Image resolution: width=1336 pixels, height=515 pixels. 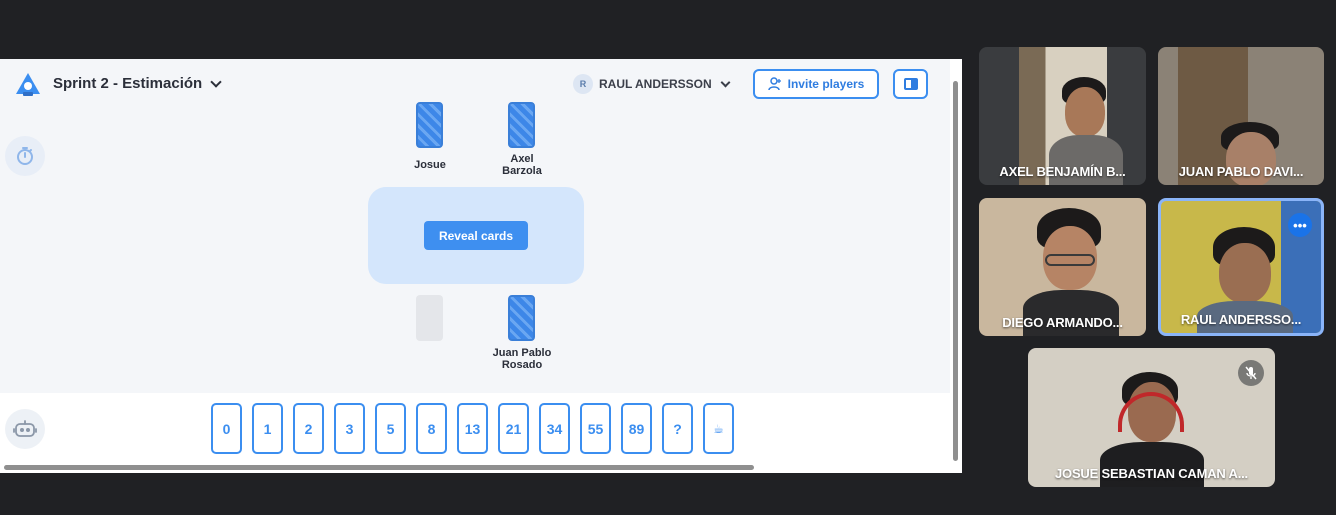 What do you see at coordinates (1251, 373) in the screenshot?
I see `mic-off-icon` at bounding box center [1251, 373].